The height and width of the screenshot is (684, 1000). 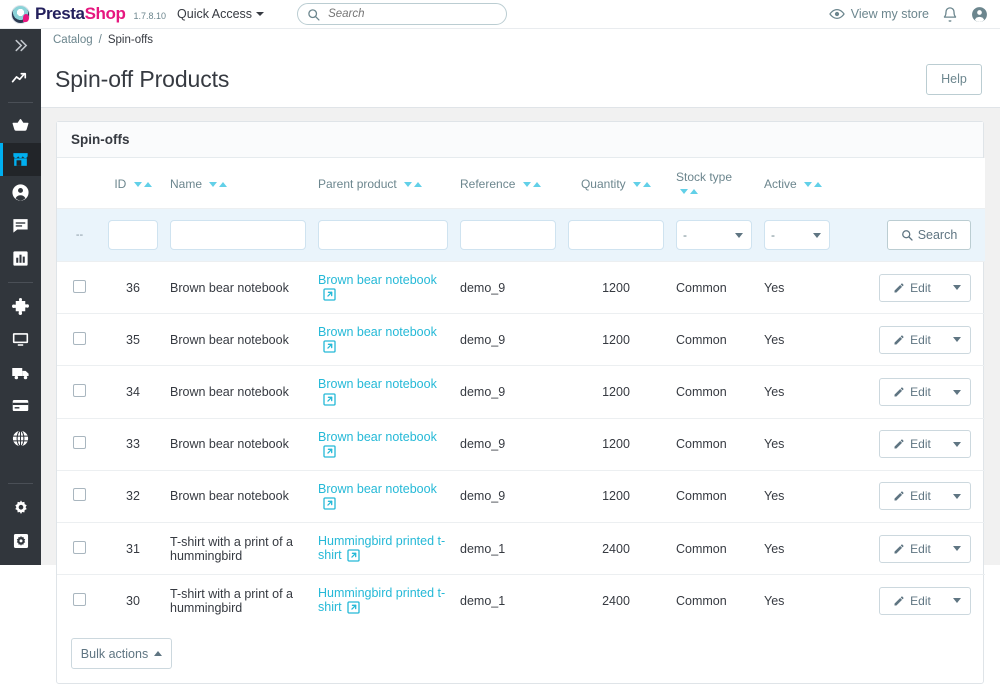 What do you see at coordinates (616, 235) in the screenshot?
I see `filter-input-quantity` at bounding box center [616, 235].